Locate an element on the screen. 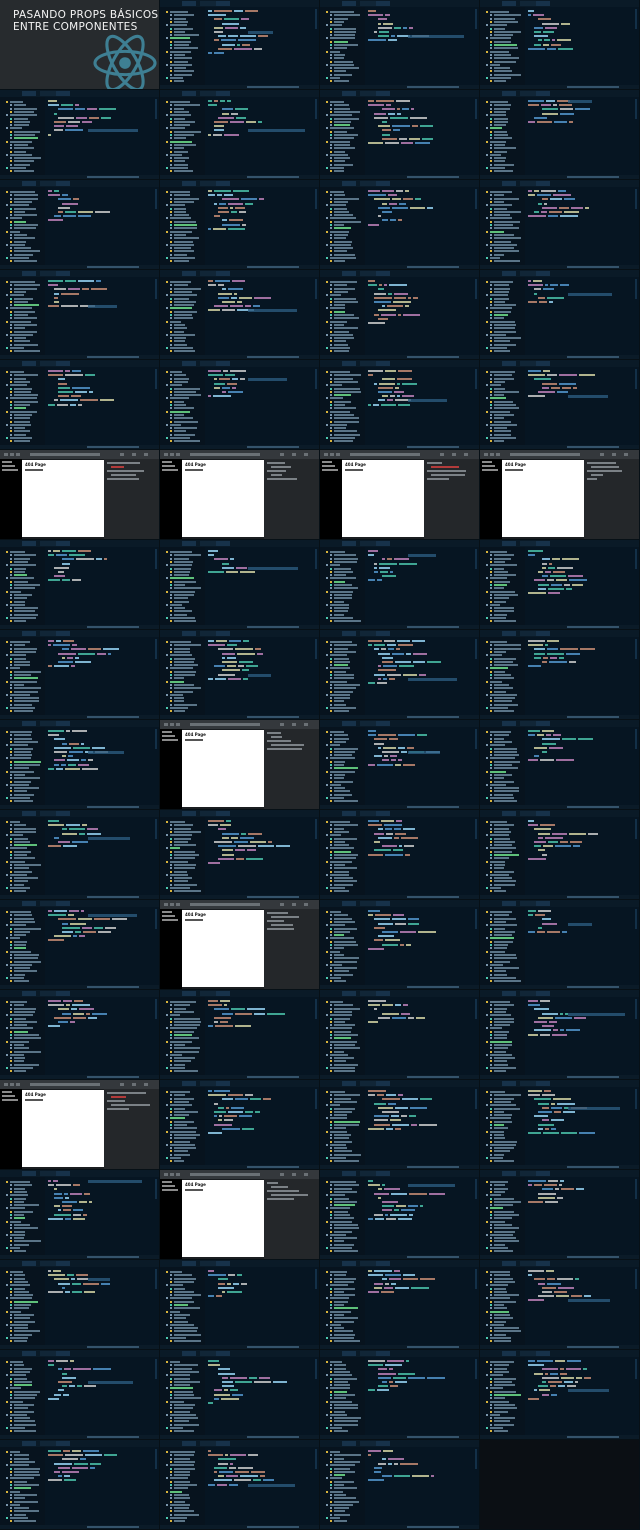 Image resolution: width=640 pixels, height=1530 pixels. toolbar-button is located at coordinates (326, 454).